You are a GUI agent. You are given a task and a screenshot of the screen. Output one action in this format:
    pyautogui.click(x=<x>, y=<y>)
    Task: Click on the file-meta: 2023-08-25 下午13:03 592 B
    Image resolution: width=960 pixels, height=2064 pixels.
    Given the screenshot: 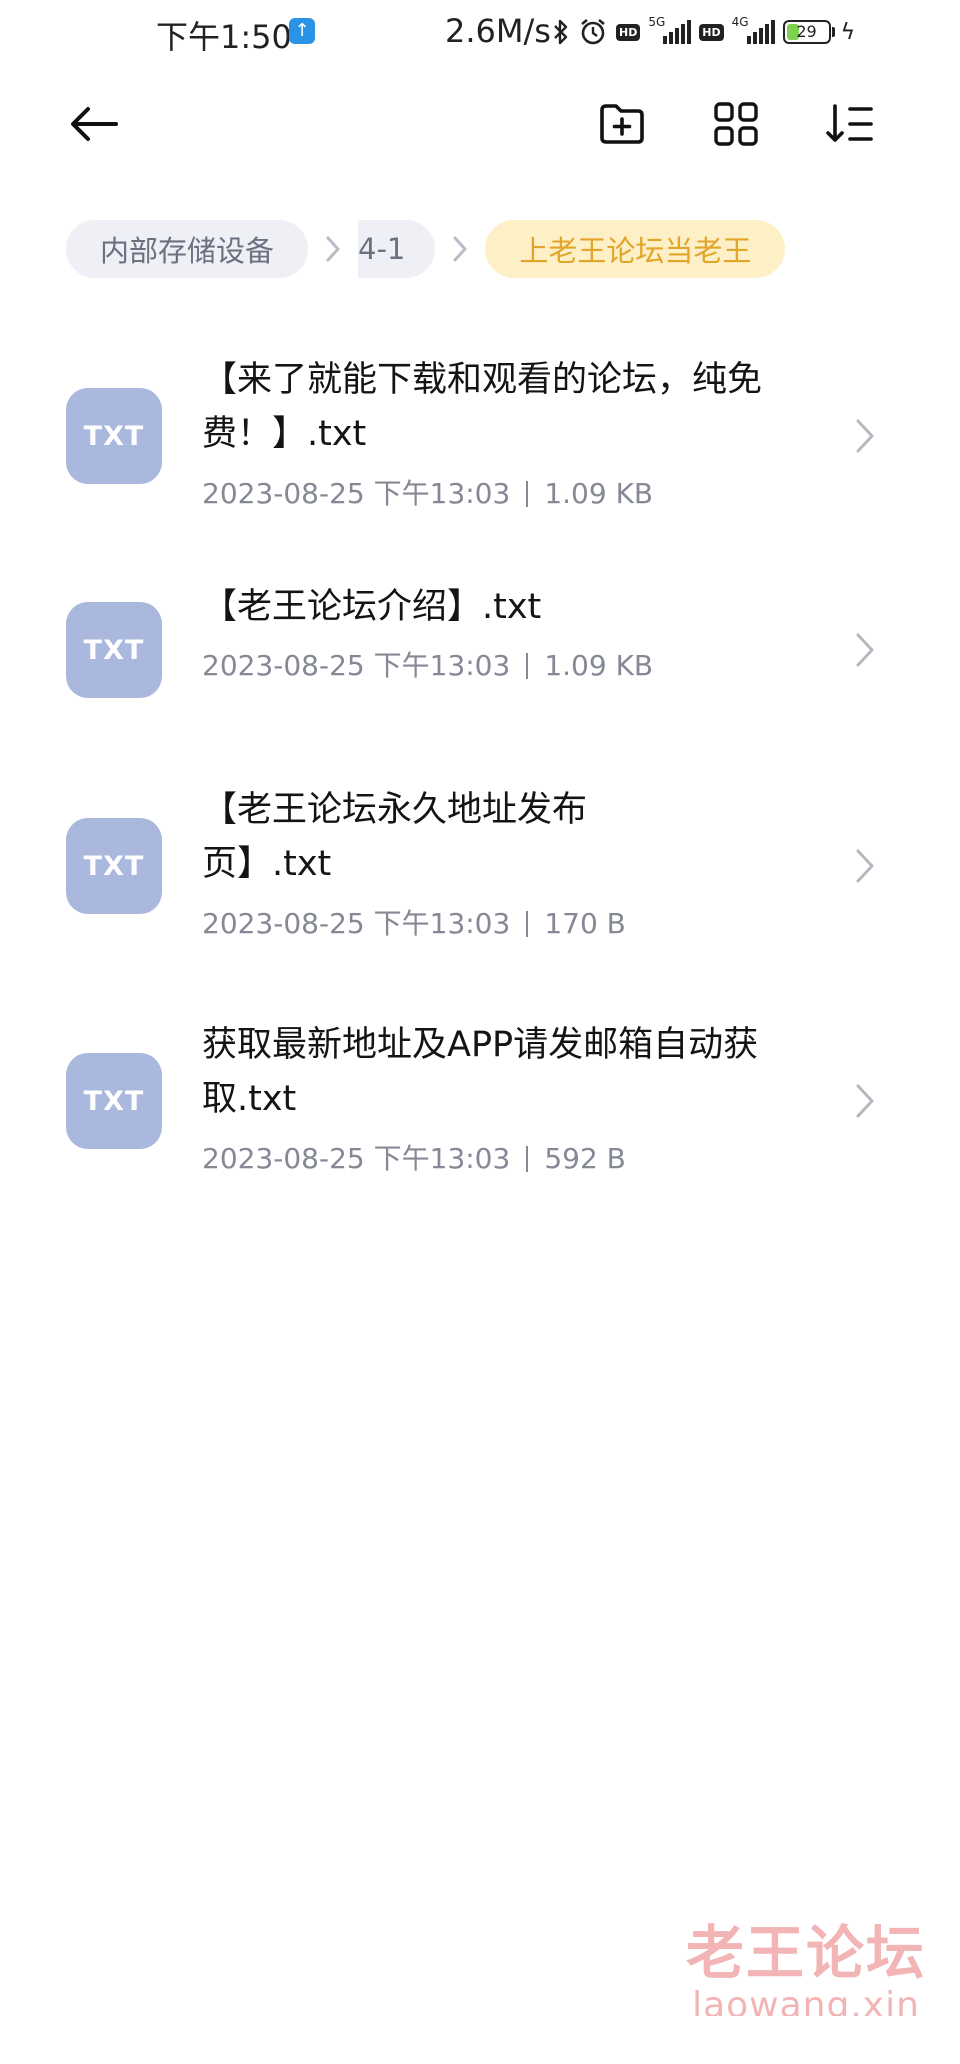 What is the action you would take?
    pyautogui.click(x=414, y=1157)
    